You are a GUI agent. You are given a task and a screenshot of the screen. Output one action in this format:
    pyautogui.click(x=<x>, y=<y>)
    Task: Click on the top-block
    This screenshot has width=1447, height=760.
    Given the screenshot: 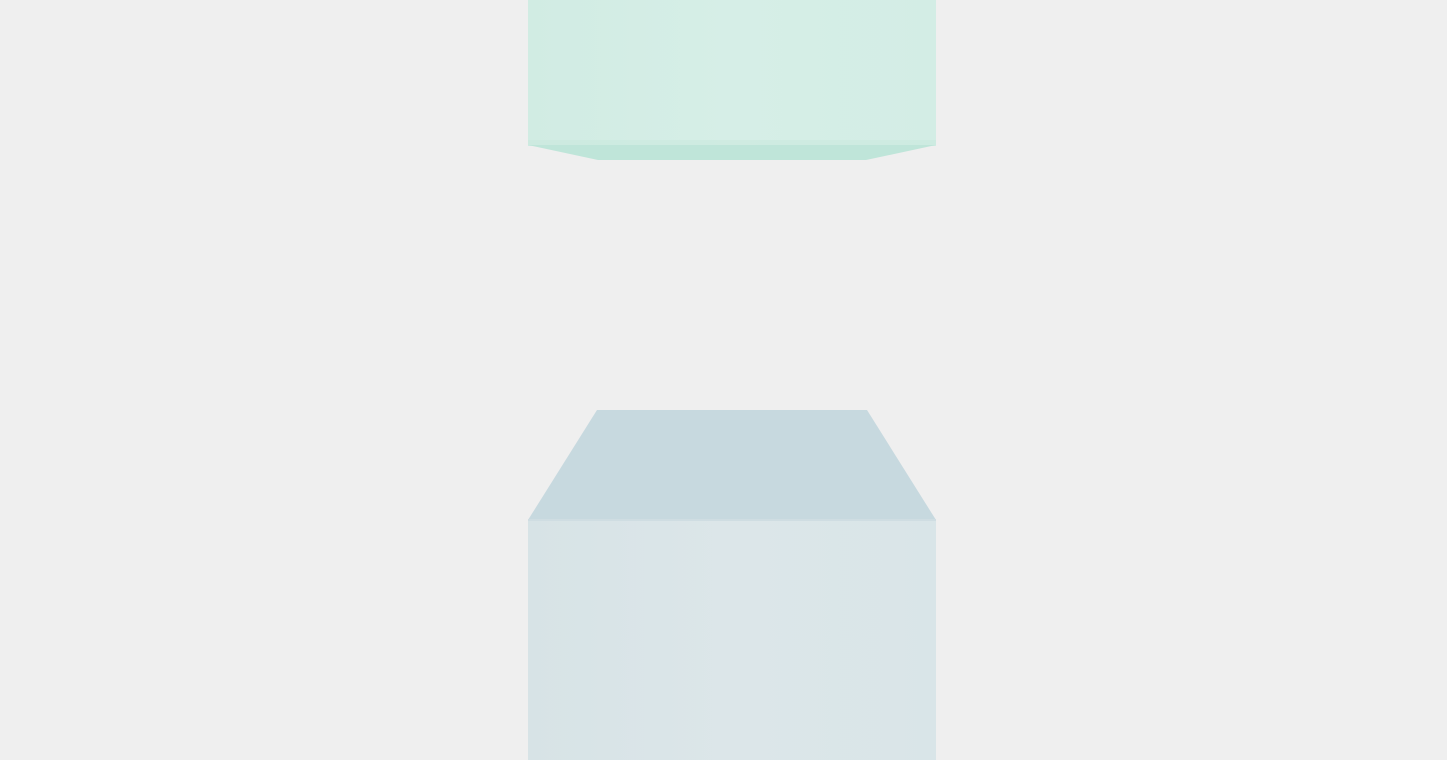 What is the action you would take?
    pyautogui.click(x=732, y=80)
    